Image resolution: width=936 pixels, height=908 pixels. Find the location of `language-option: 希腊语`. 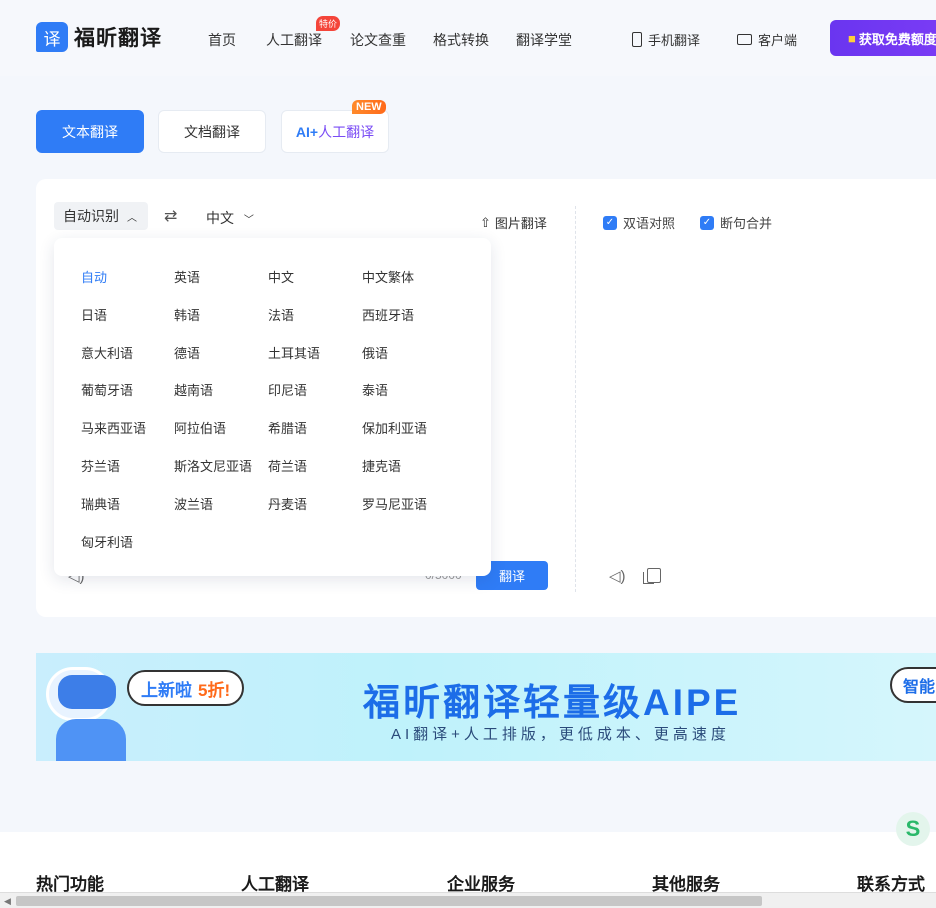

language-option: 希腊语 is located at coordinates (287, 427).